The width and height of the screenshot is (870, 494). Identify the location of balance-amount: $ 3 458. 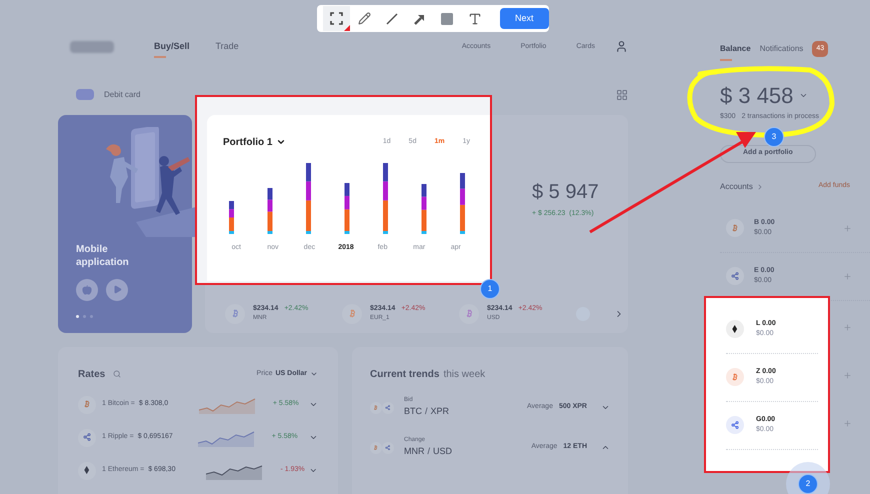
(757, 96).